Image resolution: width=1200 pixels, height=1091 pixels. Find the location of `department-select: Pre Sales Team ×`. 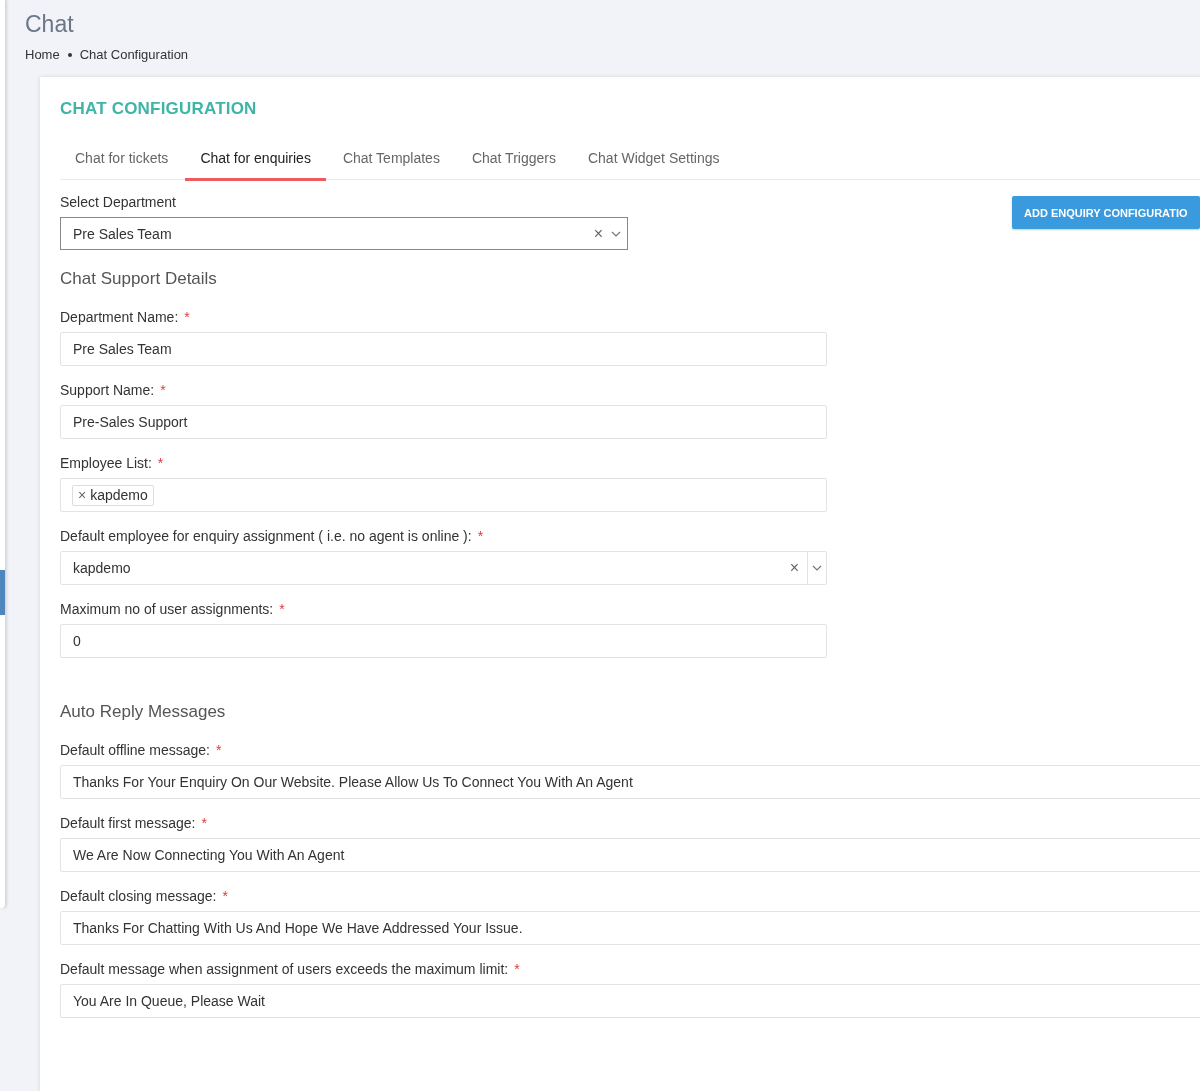

department-select: Pre Sales Team × is located at coordinates (344, 233).